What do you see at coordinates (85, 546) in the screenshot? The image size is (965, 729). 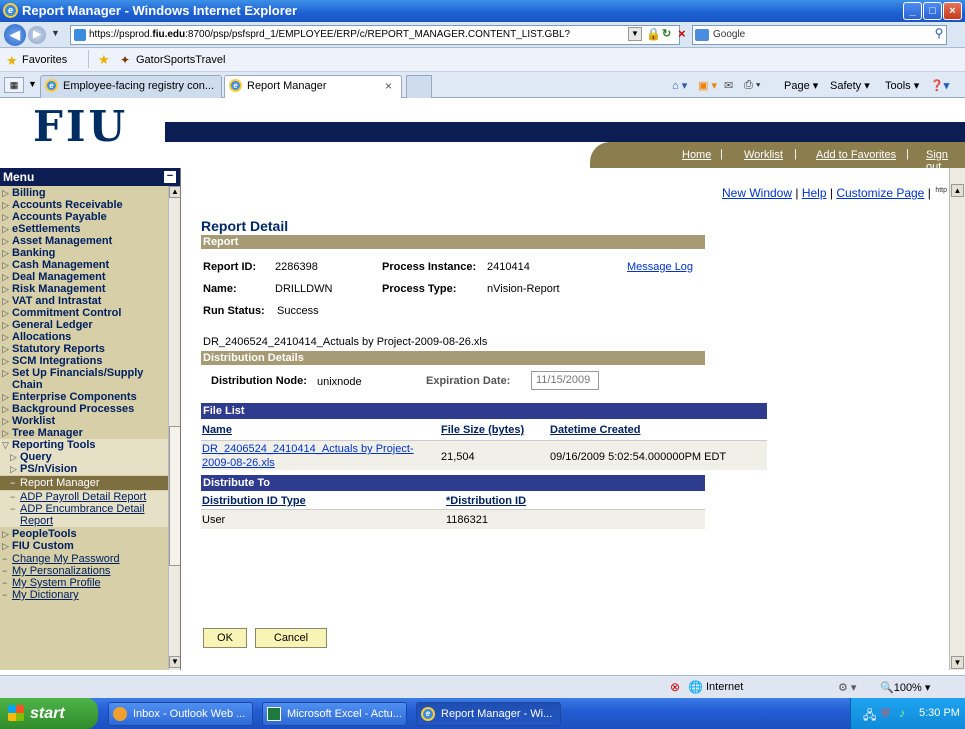 I see `menu-item-fiu-custom: ▷ FIU Custom` at bounding box center [85, 546].